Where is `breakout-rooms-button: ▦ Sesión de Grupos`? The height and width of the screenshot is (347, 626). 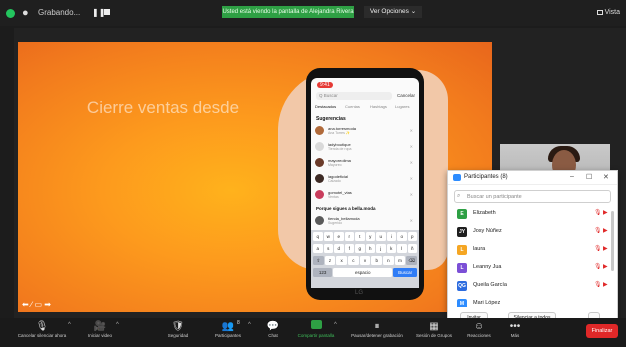 breakout-rooms-button: ▦ Sesión de Grupos is located at coordinates (434, 329).